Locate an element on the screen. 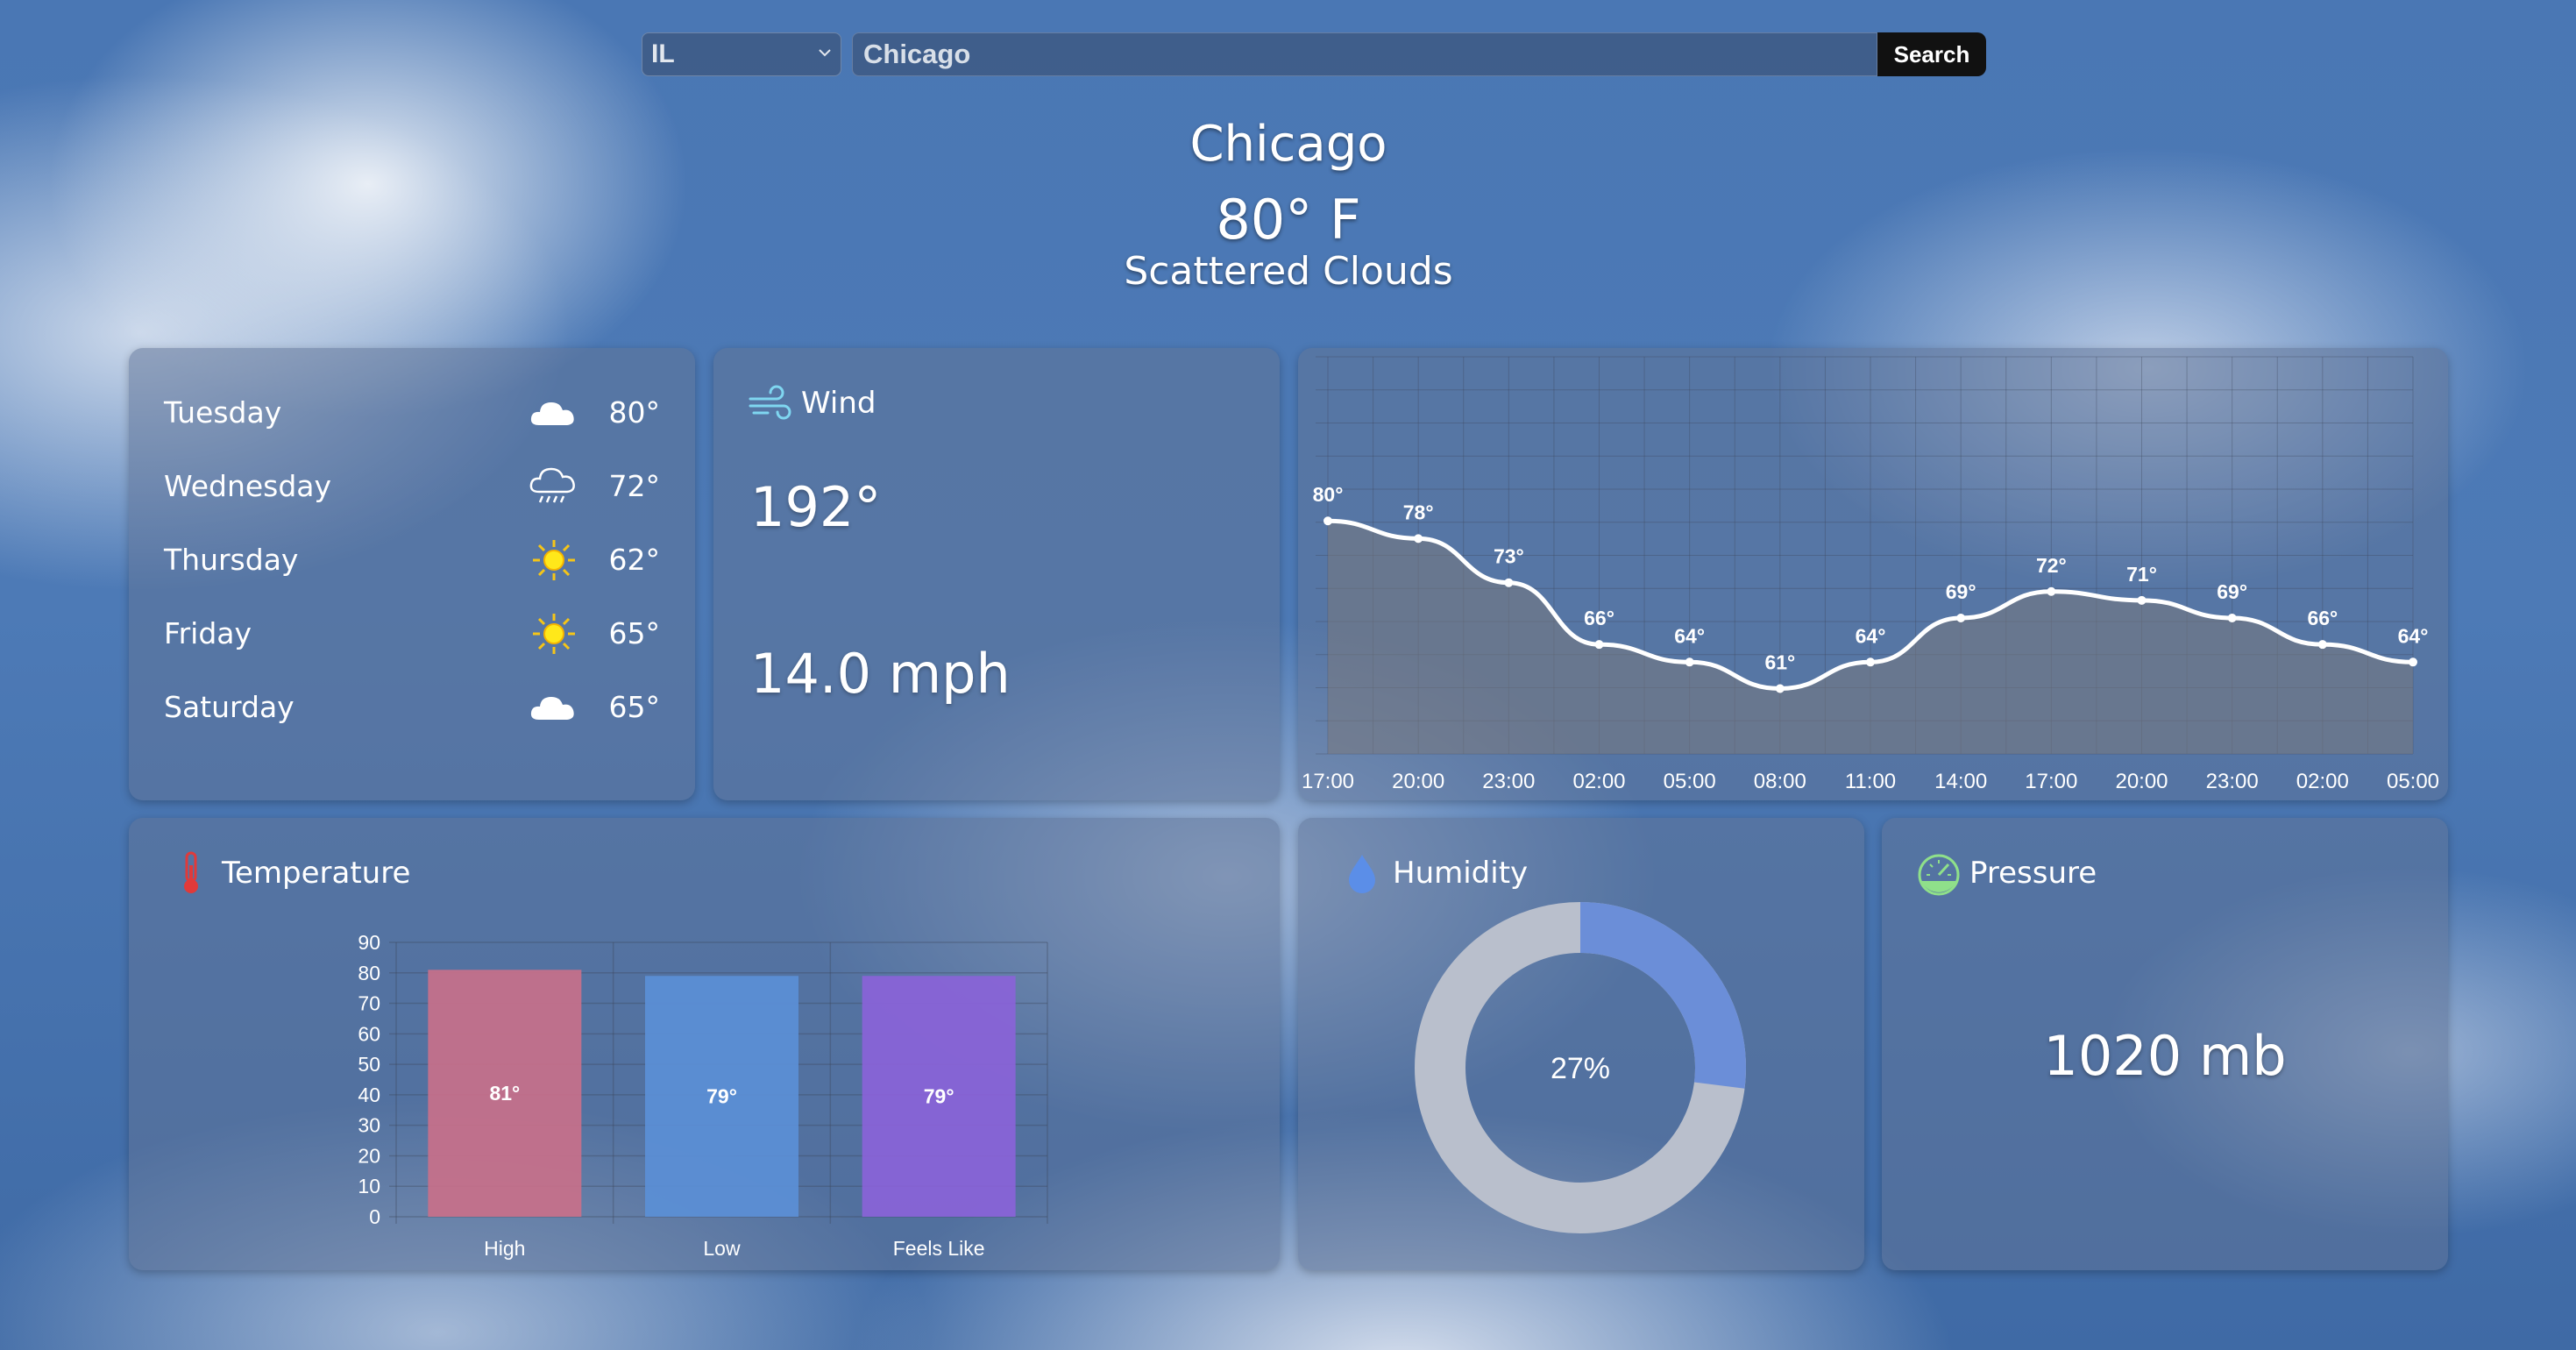 The image size is (2576, 1350). data-label: 78° is located at coordinates (1418, 512).